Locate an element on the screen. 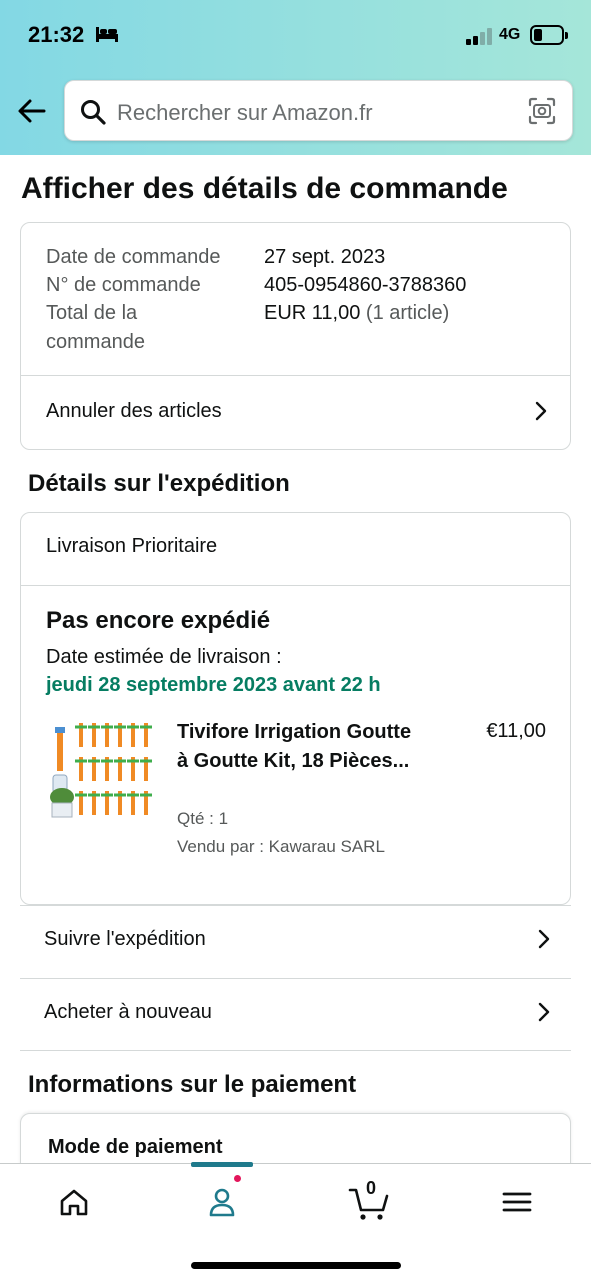 Image resolution: width=591 pixels, height=1280 pixels. camera-search-icon is located at coordinates (542, 111).